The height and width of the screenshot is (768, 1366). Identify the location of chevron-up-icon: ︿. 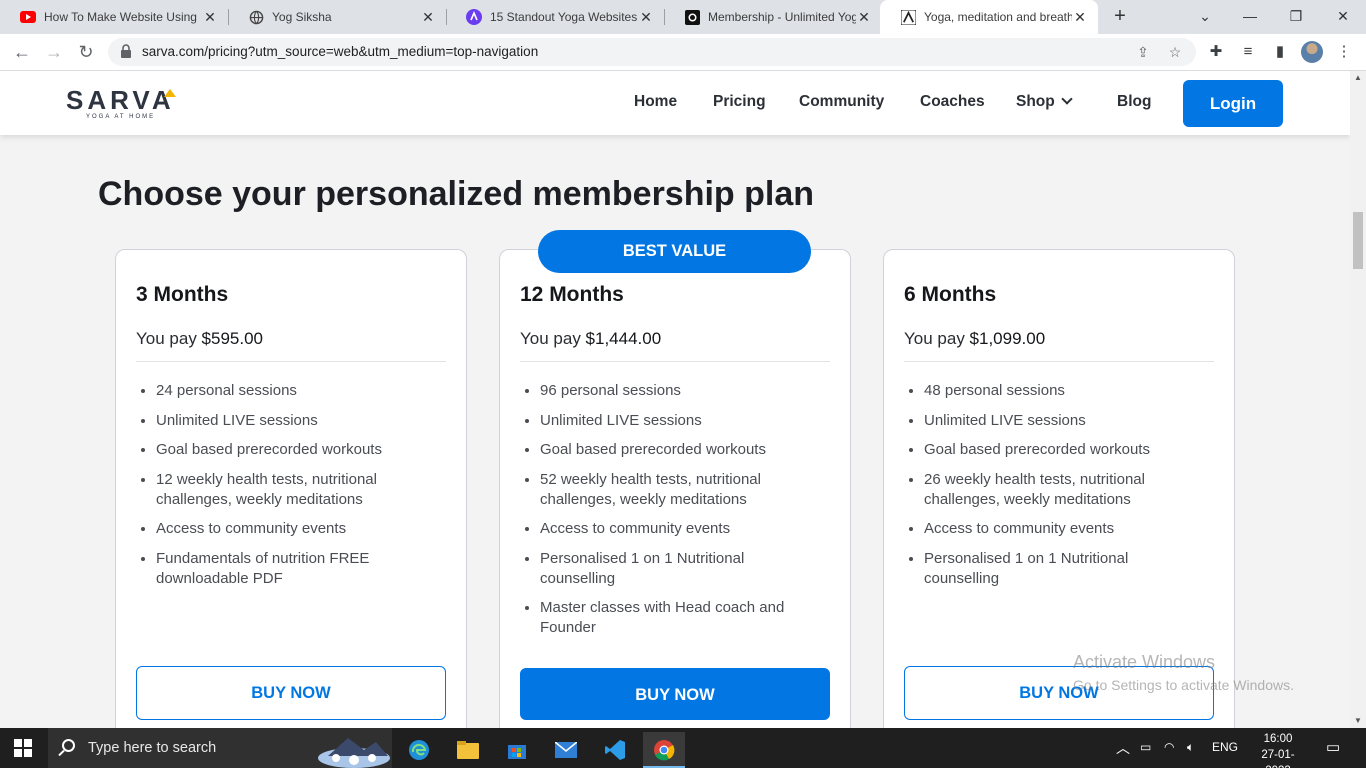
(1123, 748).